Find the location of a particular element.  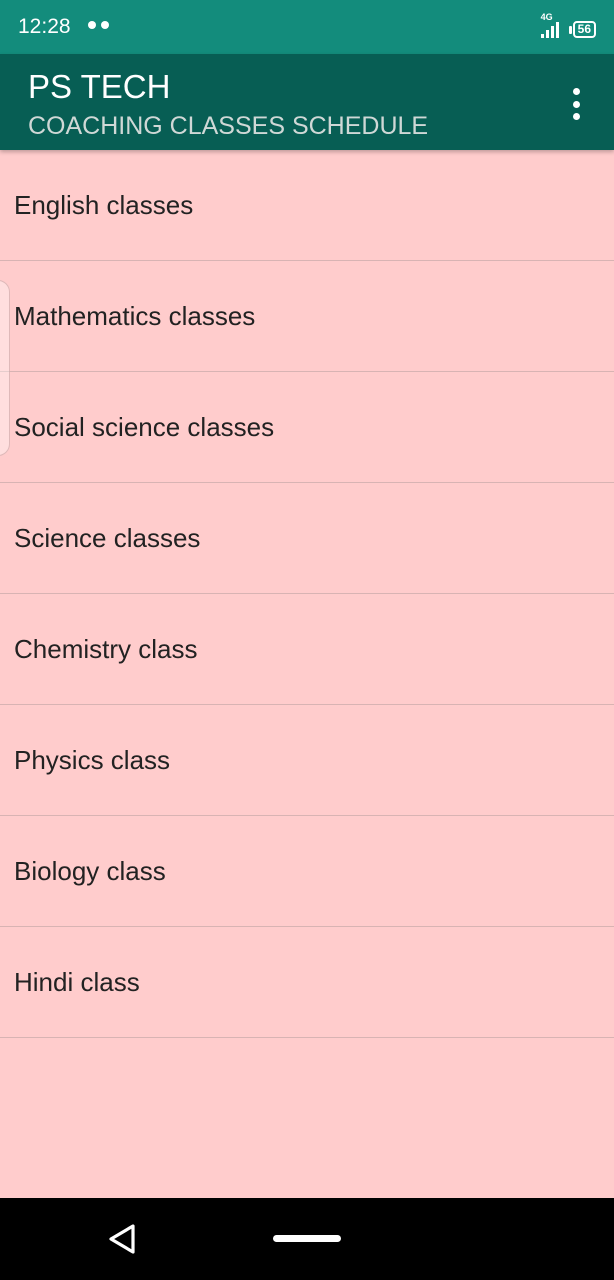

list-item-label: Physics class is located at coordinates (92, 759).